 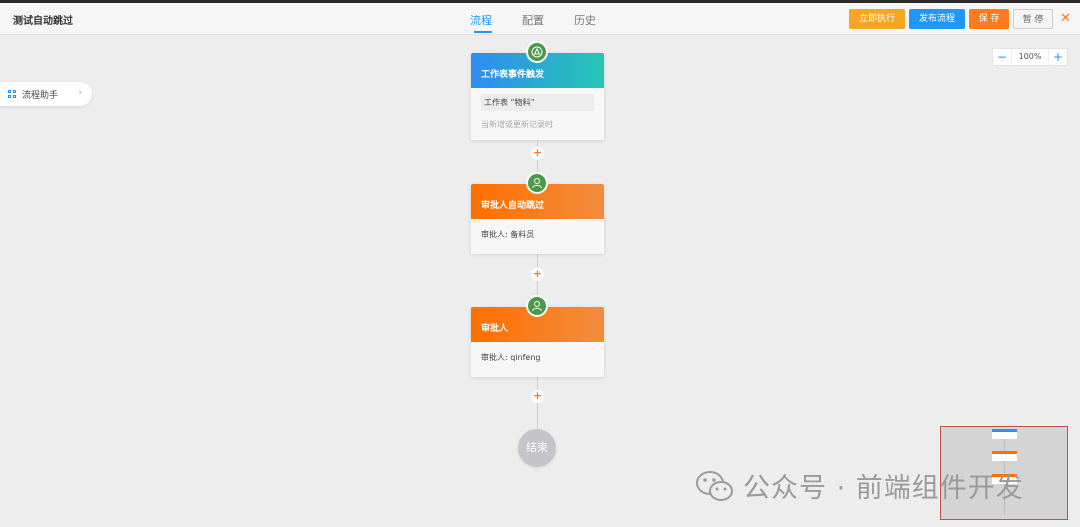 I want to click on node-body: 审批人: qinfeng, so click(x=537, y=359).